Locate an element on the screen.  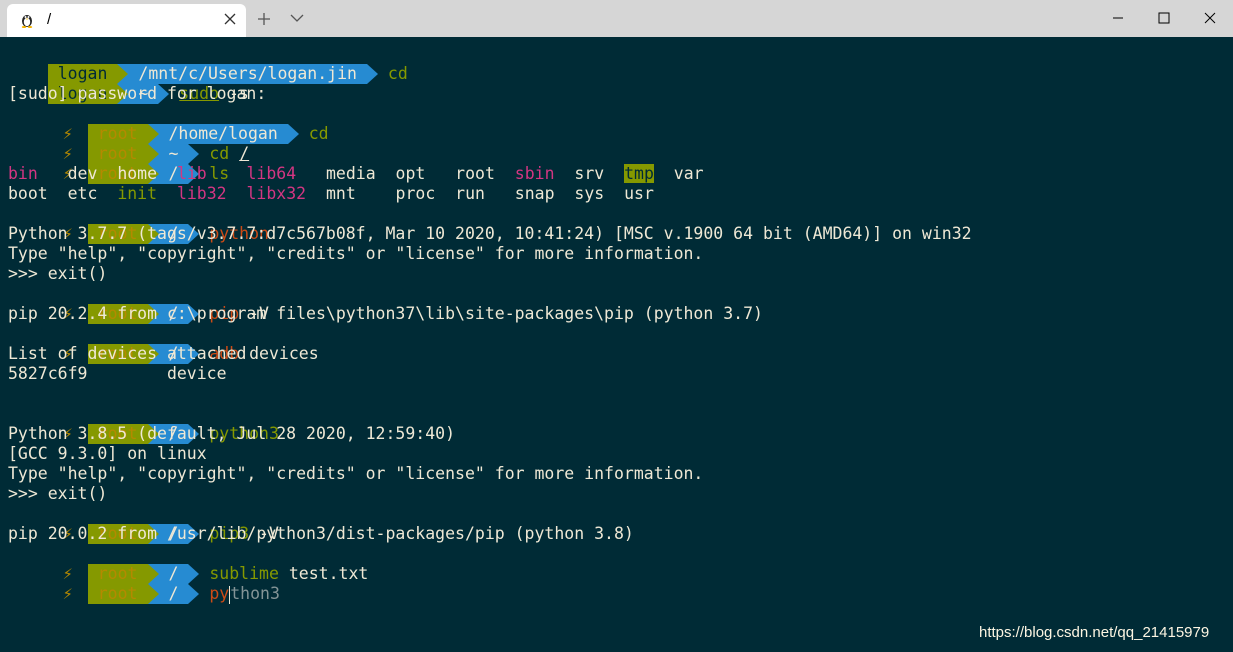
tab-terminal: / is located at coordinates (126, 20).